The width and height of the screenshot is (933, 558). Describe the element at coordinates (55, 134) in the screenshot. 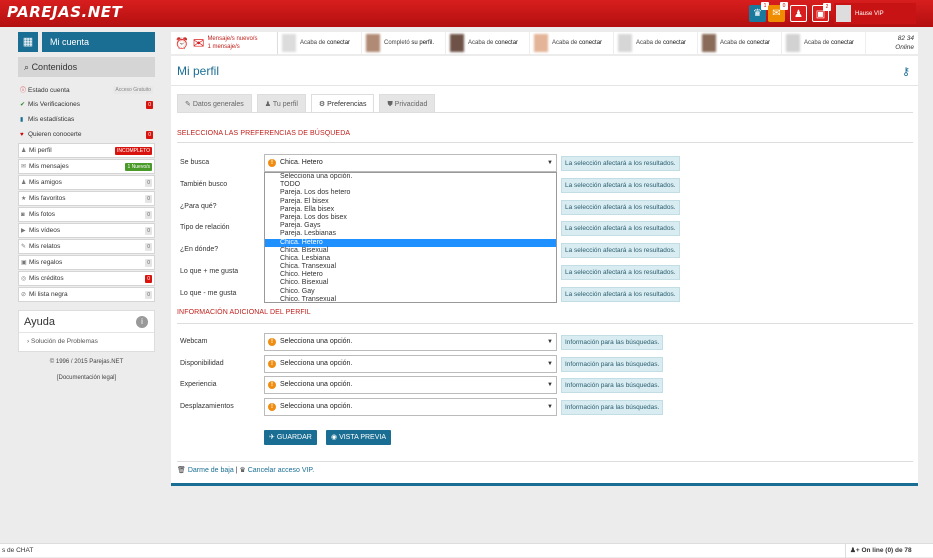

I see `sidebar-item-label: Quieren conocerte` at that location.